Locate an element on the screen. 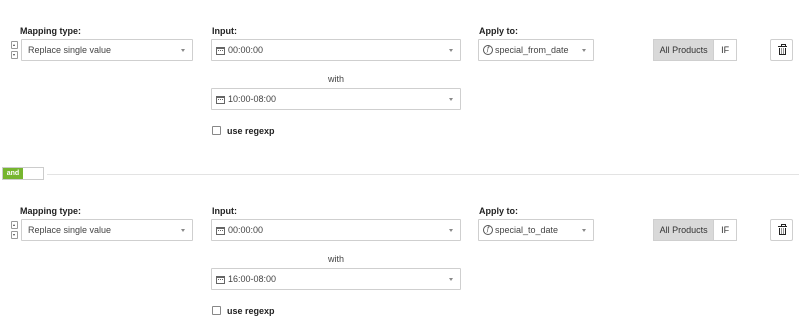 Image resolution: width=799 pixels, height=326 pixels. with-select: 10:00-08:00 is located at coordinates (336, 99).